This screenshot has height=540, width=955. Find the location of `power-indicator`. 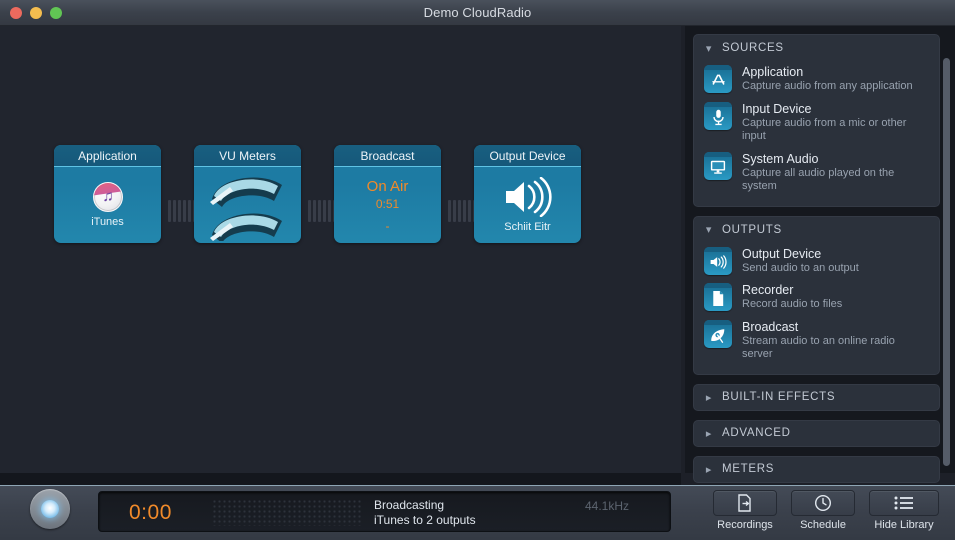

power-indicator is located at coordinates (50, 509).